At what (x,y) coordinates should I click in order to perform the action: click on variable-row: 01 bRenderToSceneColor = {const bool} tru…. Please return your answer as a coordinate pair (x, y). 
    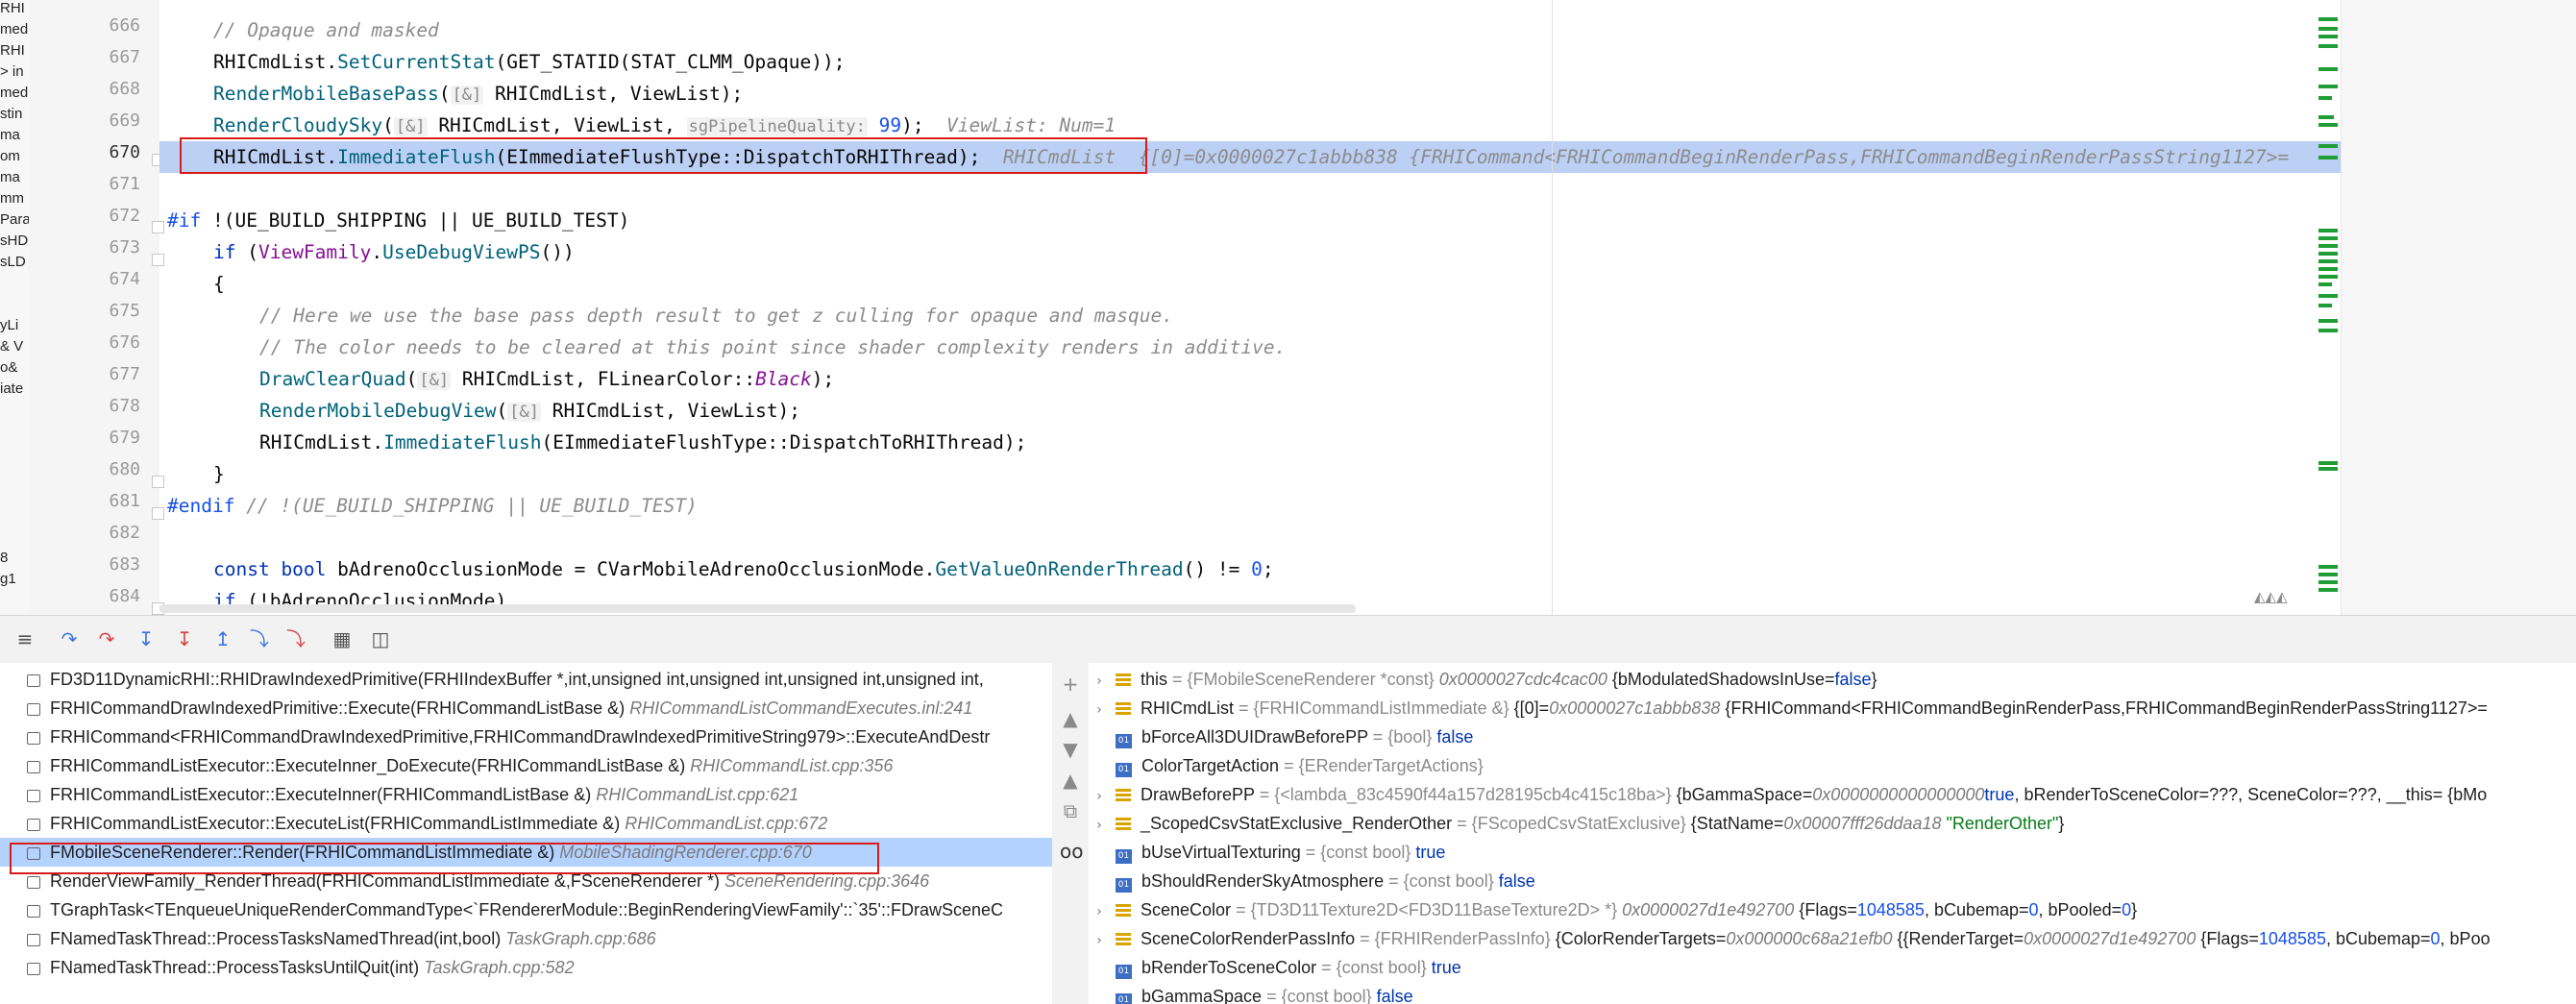
    Looking at the image, I should click on (1832, 967).